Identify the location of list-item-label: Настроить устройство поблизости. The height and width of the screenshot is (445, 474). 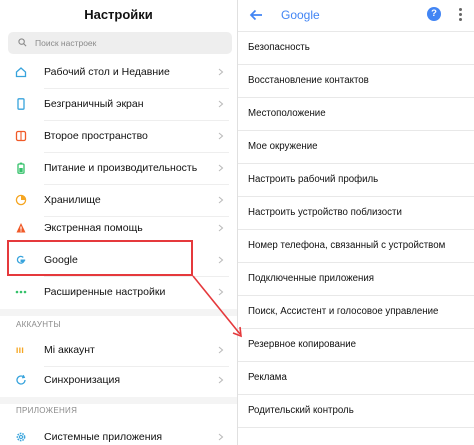
(325, 212).